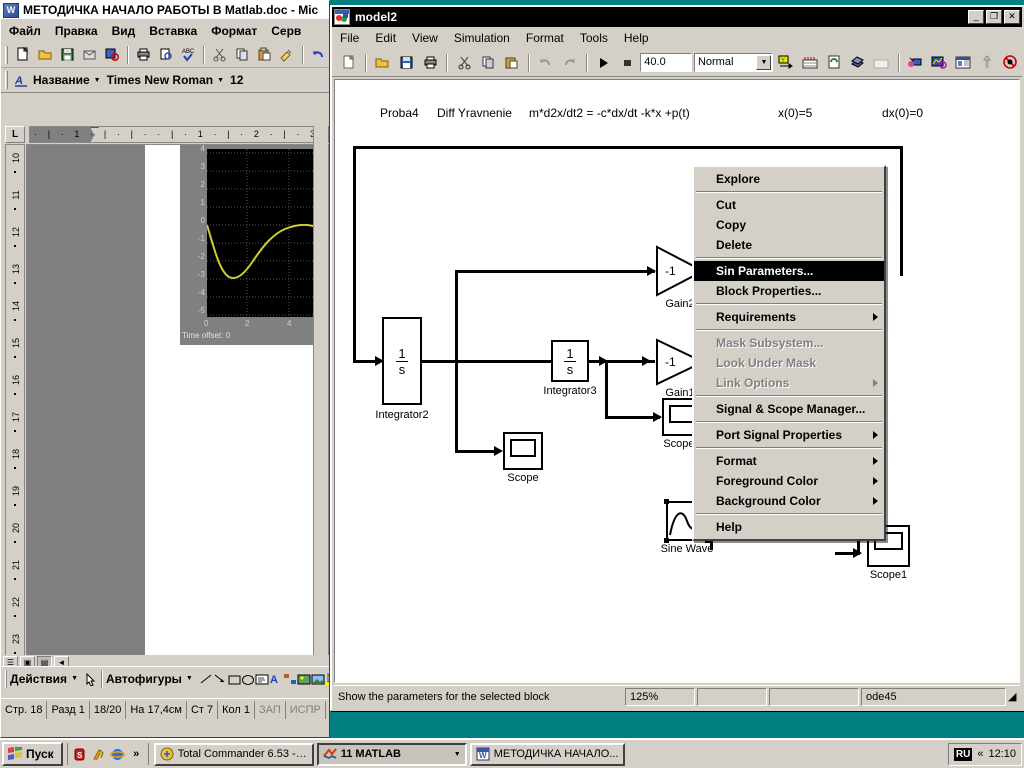 Image resolution: width=1024 pixels, height=768 pixels. What do you see at coordinates (789, 179) in the screenshot?
I see `menu-item-explore: Explore` at bounding box center [789, 179].